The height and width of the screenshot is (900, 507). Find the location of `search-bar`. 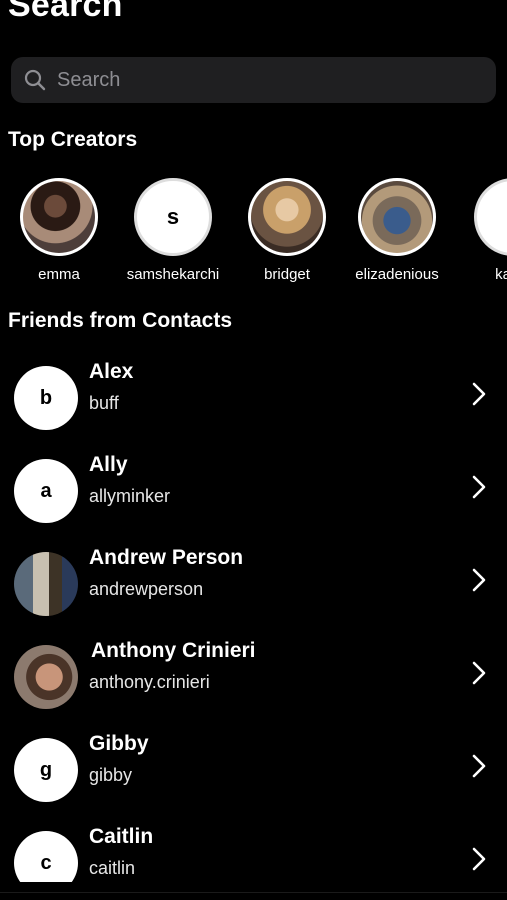

search-bar is located at coordinates (253, 80).